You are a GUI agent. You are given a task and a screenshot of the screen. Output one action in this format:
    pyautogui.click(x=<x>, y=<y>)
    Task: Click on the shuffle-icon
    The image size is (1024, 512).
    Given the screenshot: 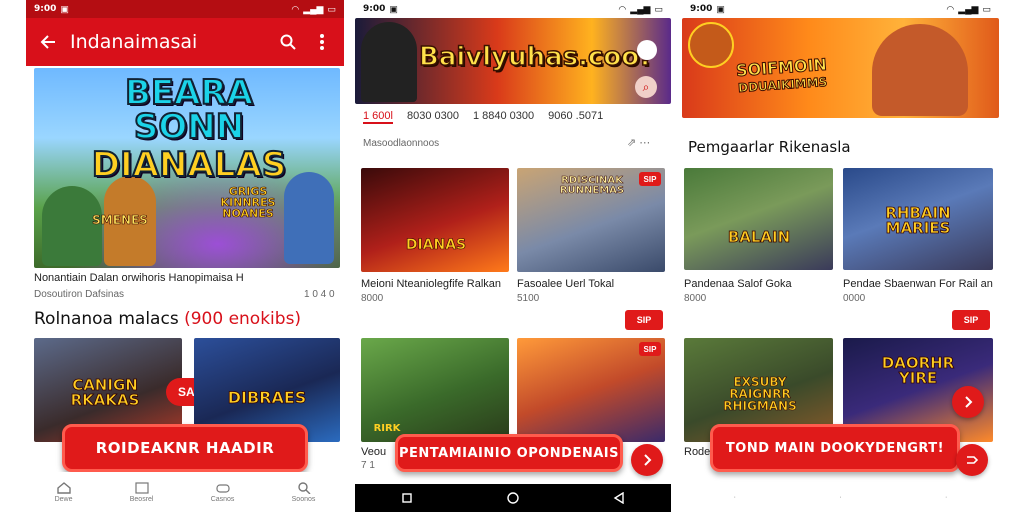 What is the action you would take?
    pyautogui.click(x=973, y=460)
    